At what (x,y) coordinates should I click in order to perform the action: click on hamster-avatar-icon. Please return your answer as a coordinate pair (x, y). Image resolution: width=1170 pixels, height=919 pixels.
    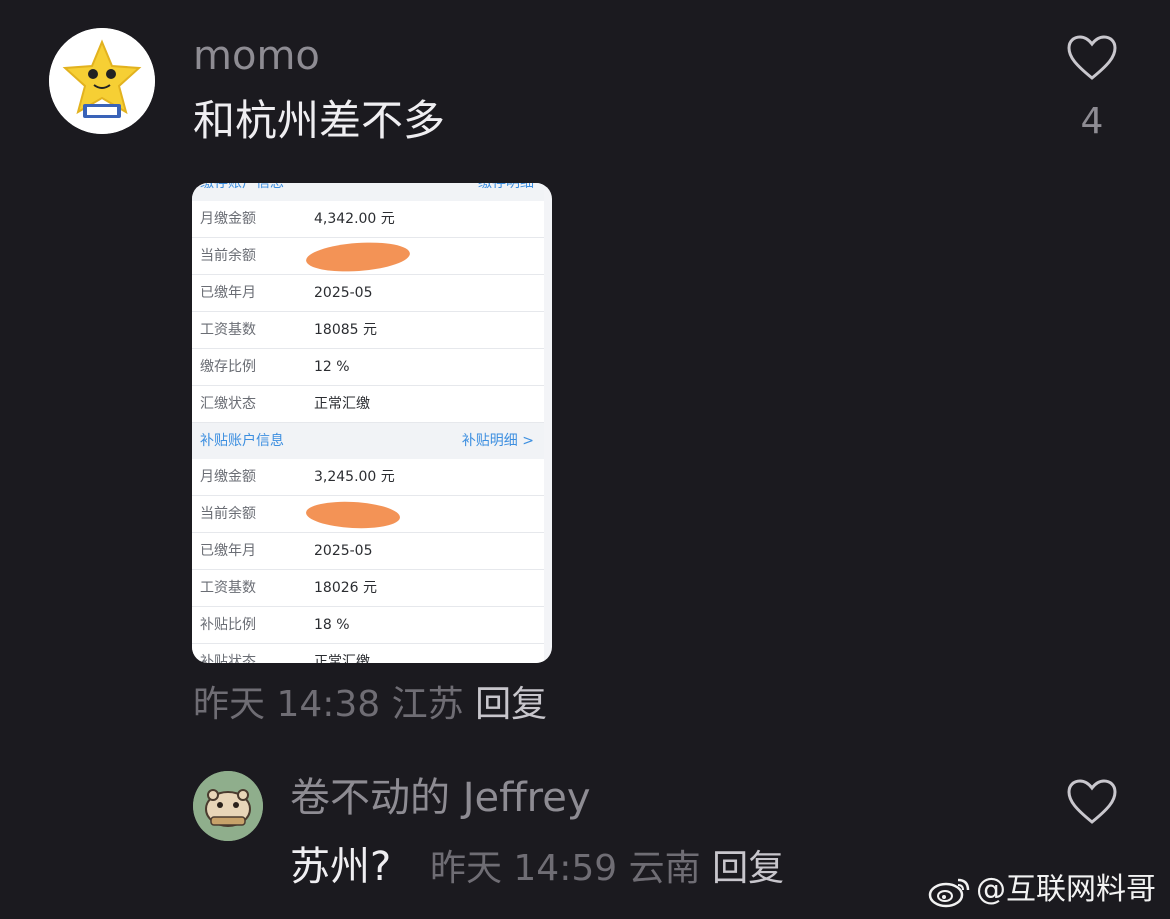
    Looking at the image, I should click on (228, 806).